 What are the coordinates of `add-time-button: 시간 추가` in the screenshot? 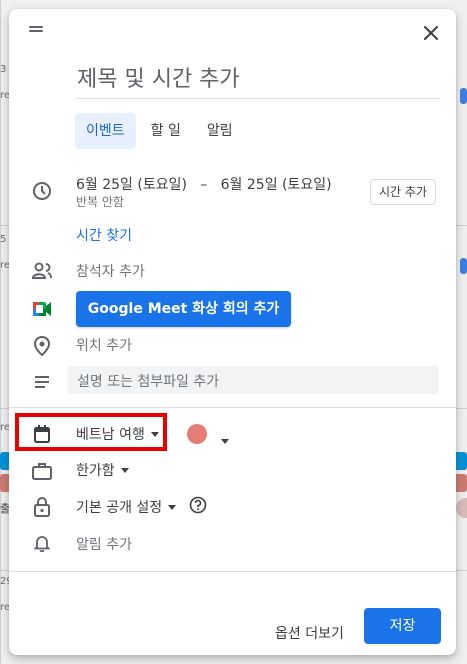 It's located at (403, 192).